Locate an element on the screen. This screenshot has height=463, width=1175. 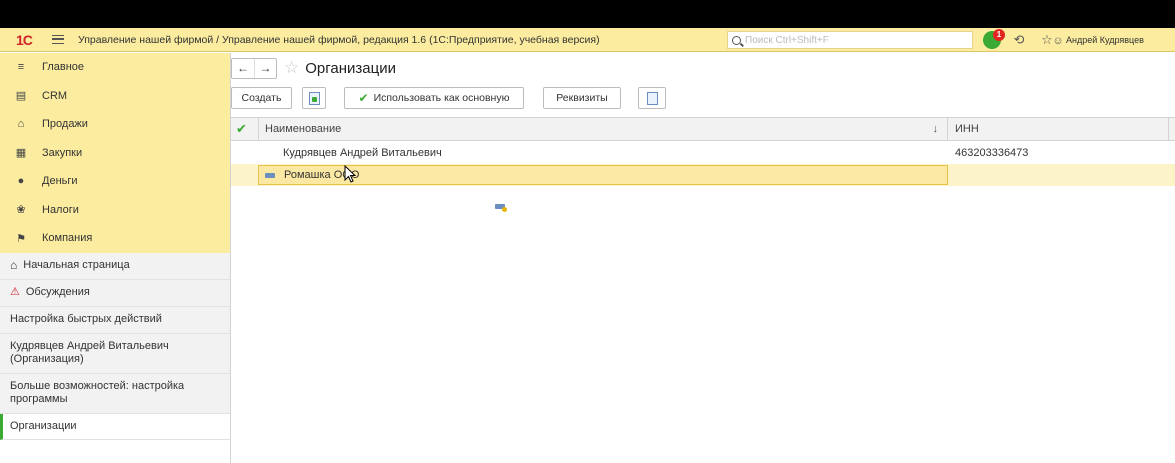
organization-icon is located at coordinates (270, 175).